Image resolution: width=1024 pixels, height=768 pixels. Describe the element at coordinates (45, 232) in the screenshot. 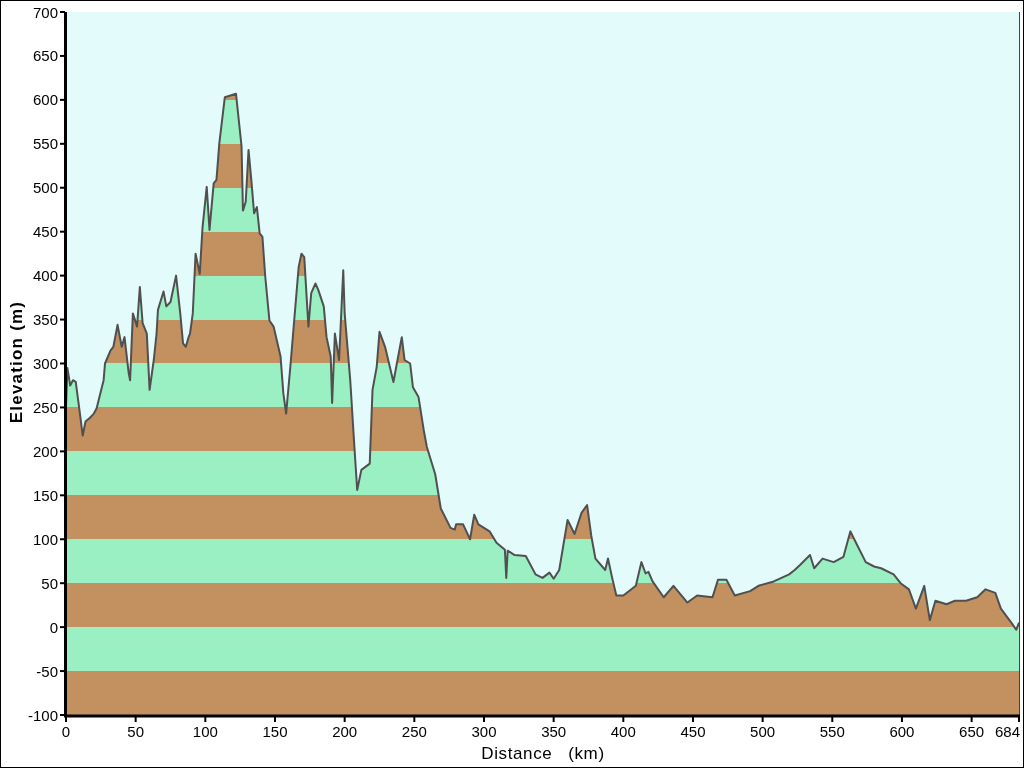

I see `y-tick-label: 450` at that location.